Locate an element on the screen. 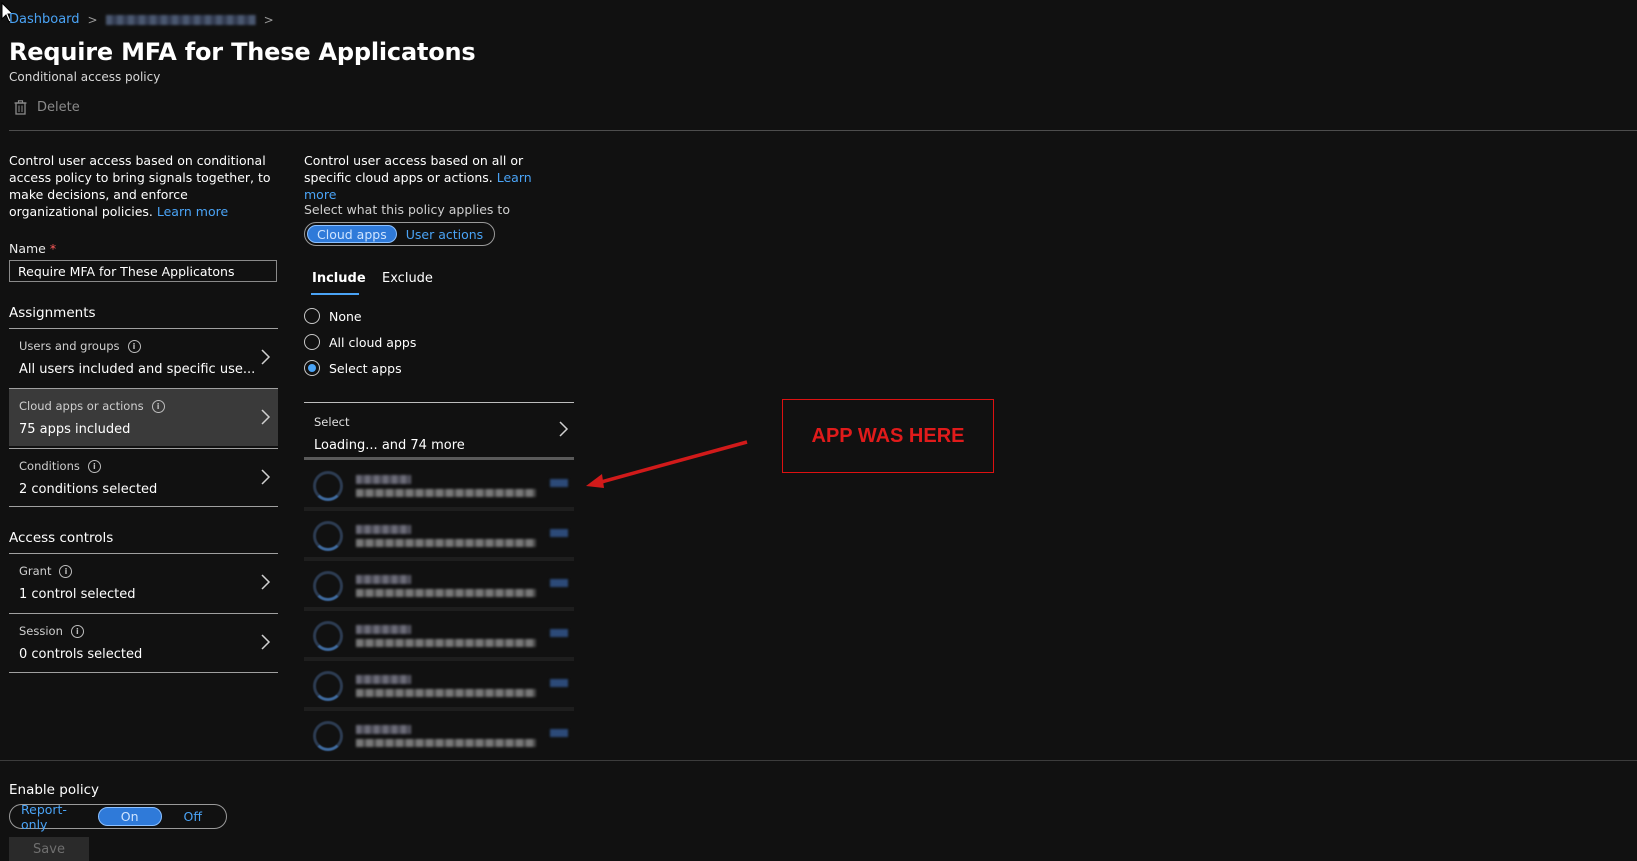  save-button: Save is located at coordinates (49, 849).